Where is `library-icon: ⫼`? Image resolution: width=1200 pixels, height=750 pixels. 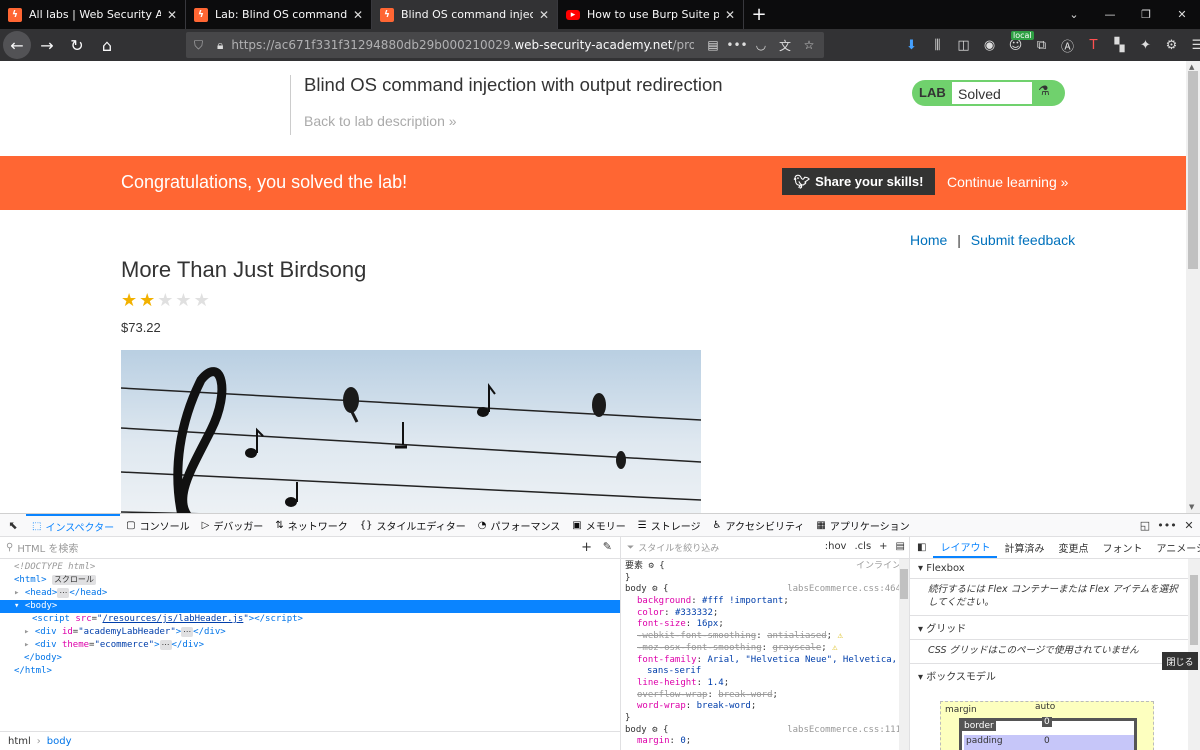
library-icon: ⫼ is located at coordinates (937, 45).